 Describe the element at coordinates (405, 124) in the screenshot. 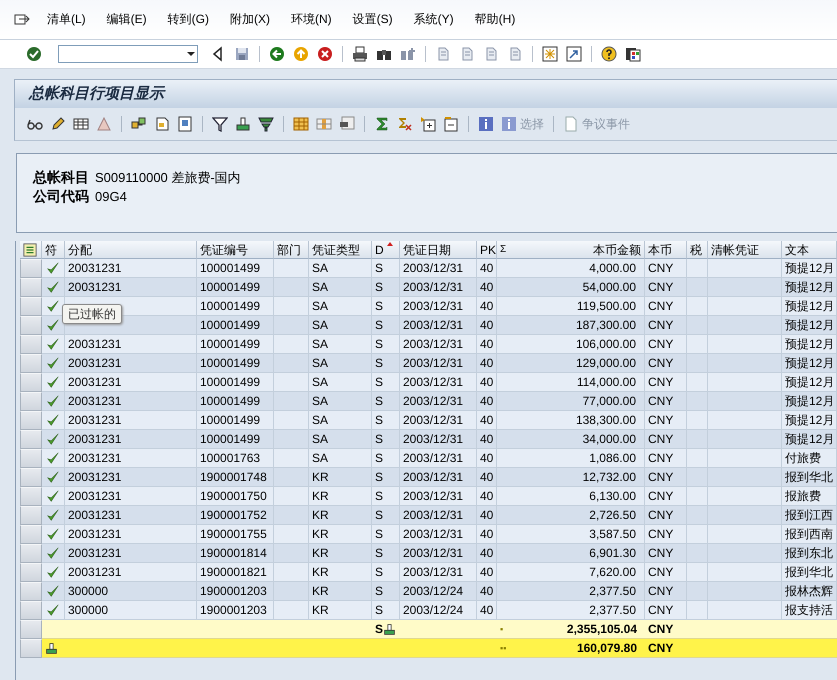

I see `subtotal-sum-icon` at that location.